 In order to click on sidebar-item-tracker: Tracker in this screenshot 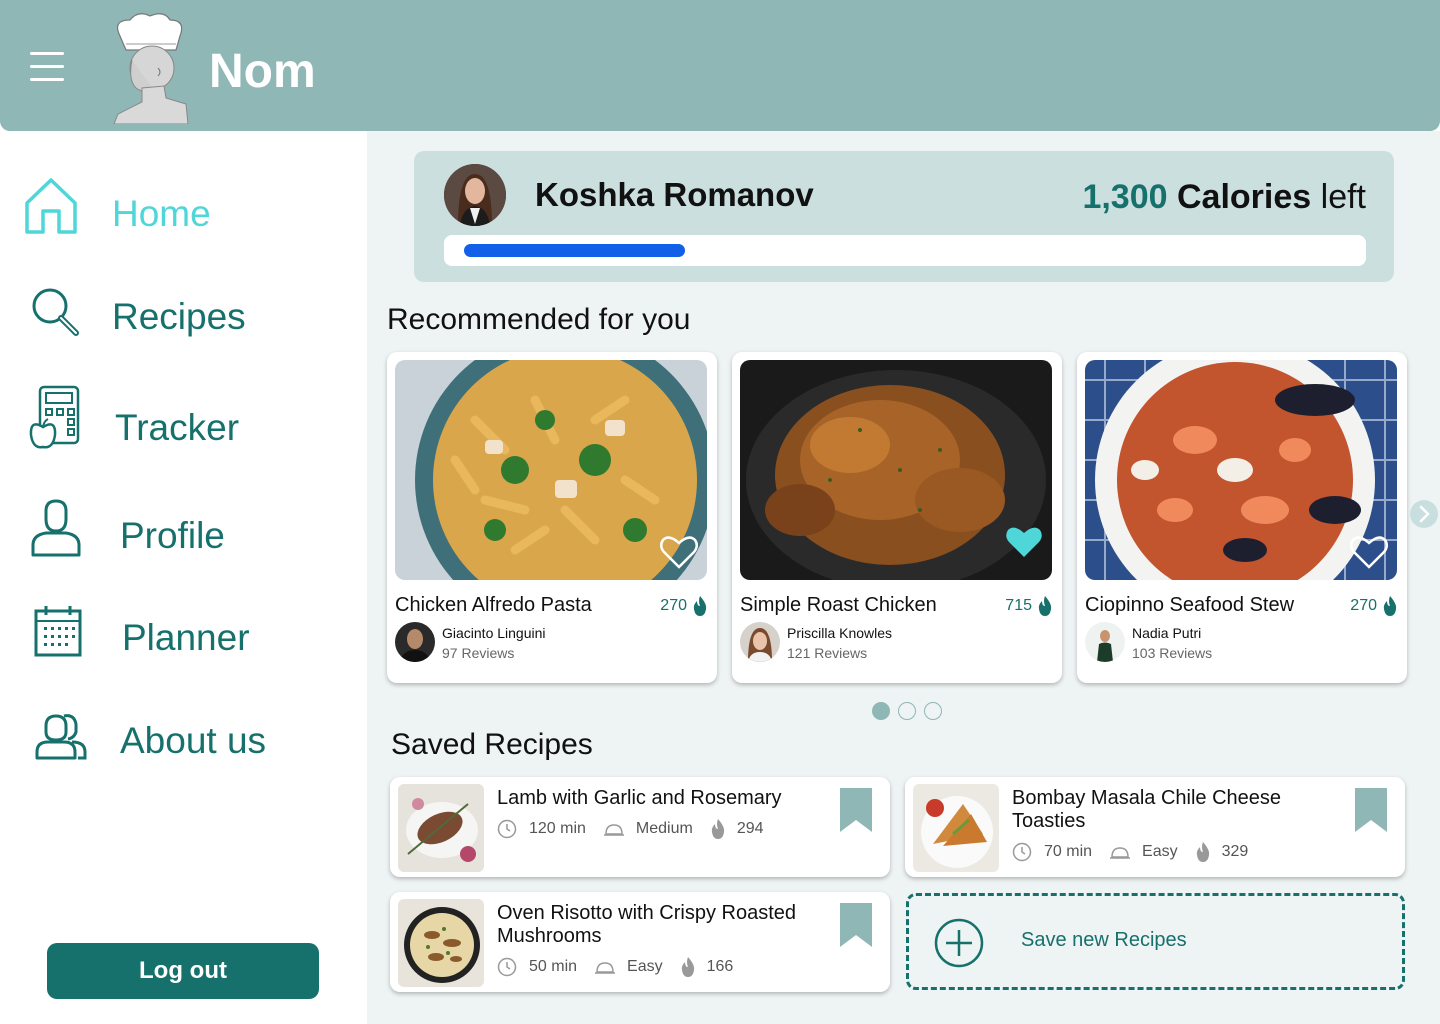, I will do `click(183, 423)`.